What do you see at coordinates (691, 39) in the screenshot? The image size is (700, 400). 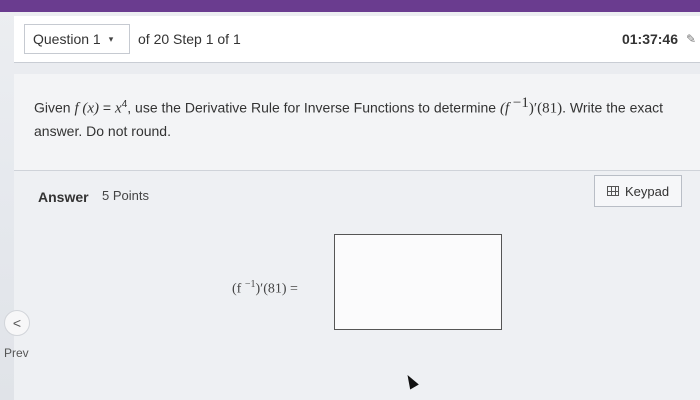 I see `pencil-icon: ✎` at bounding box center [691, 39].